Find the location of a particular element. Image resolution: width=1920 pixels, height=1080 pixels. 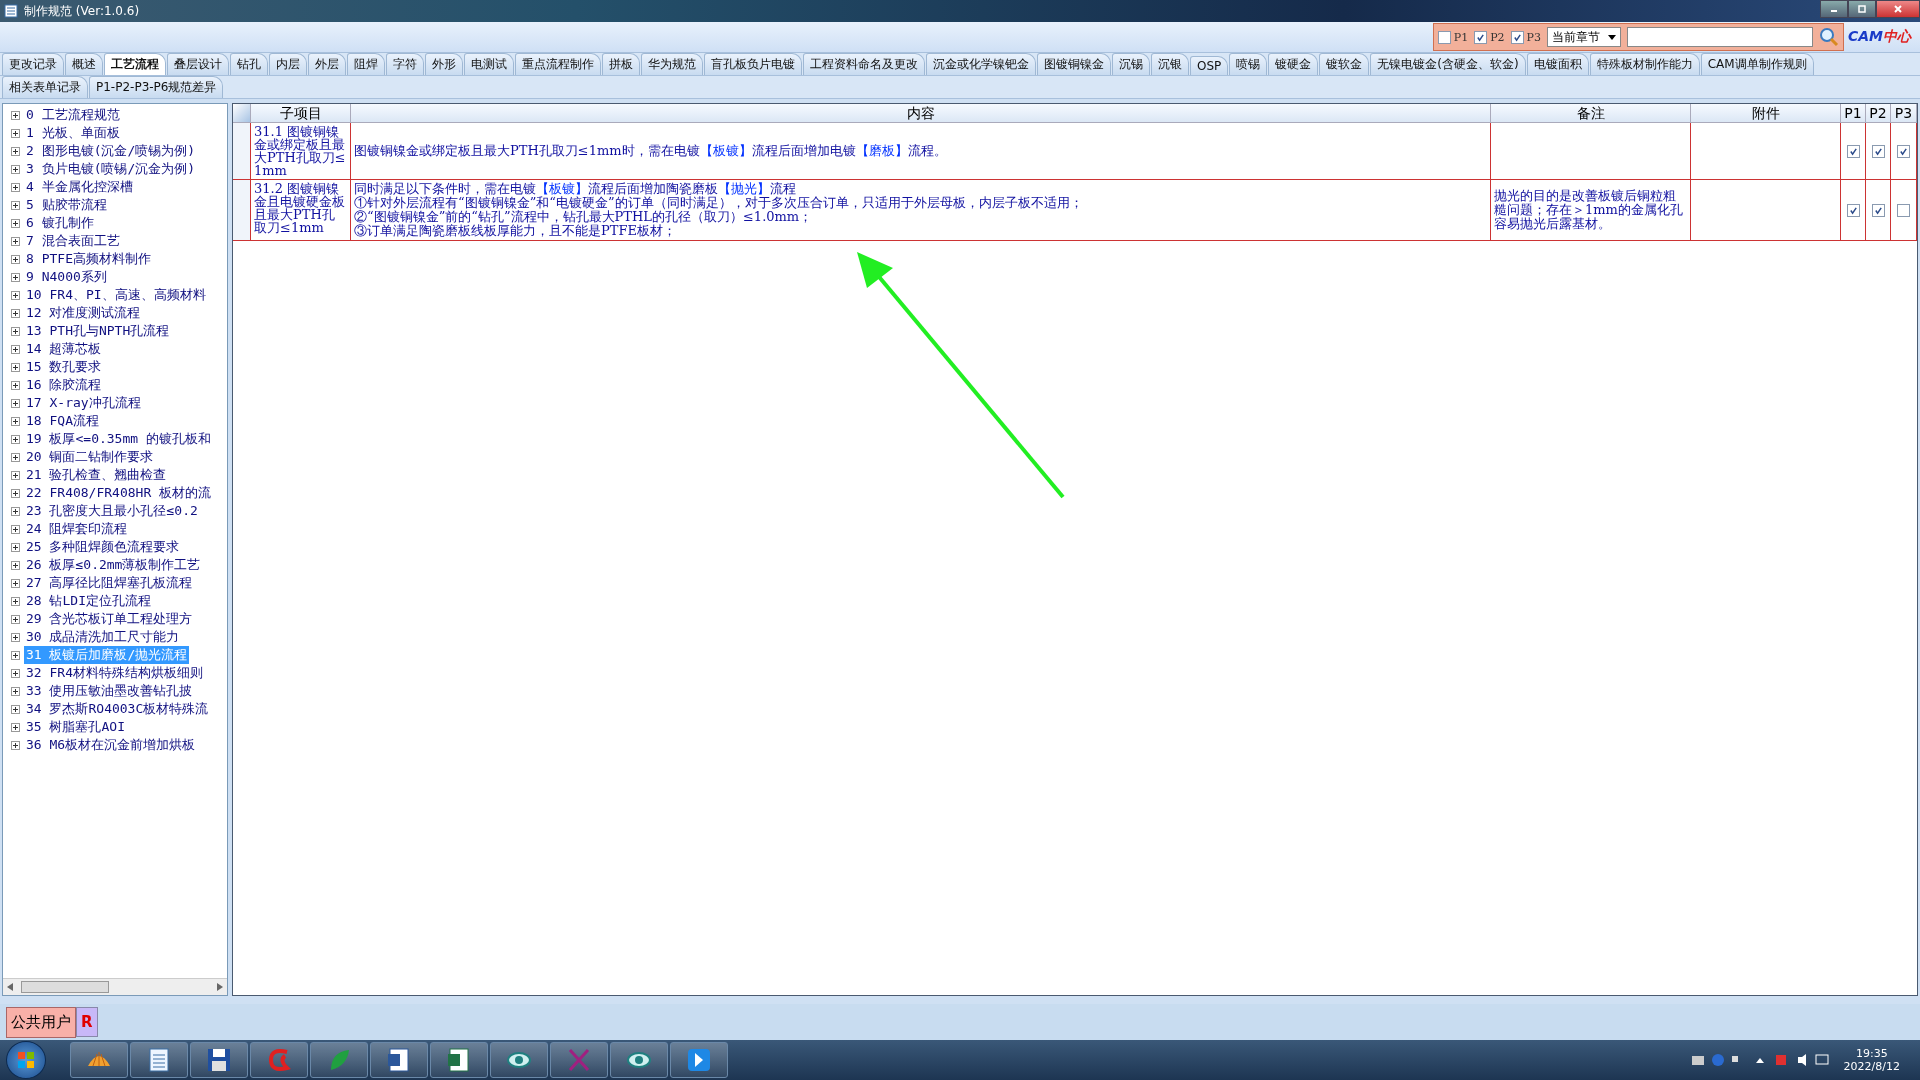

tab: 无镍电镀金(含硬金、软金) is located at coordinates (1448, 64).